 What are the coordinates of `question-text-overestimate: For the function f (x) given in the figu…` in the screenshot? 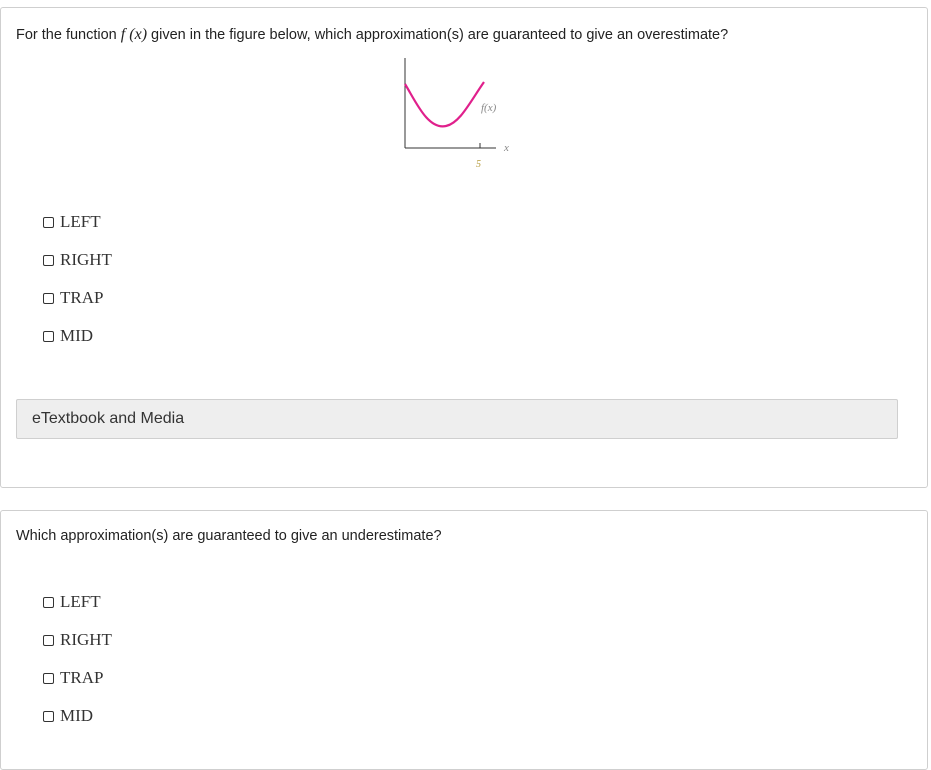 It's located at (372, 35).